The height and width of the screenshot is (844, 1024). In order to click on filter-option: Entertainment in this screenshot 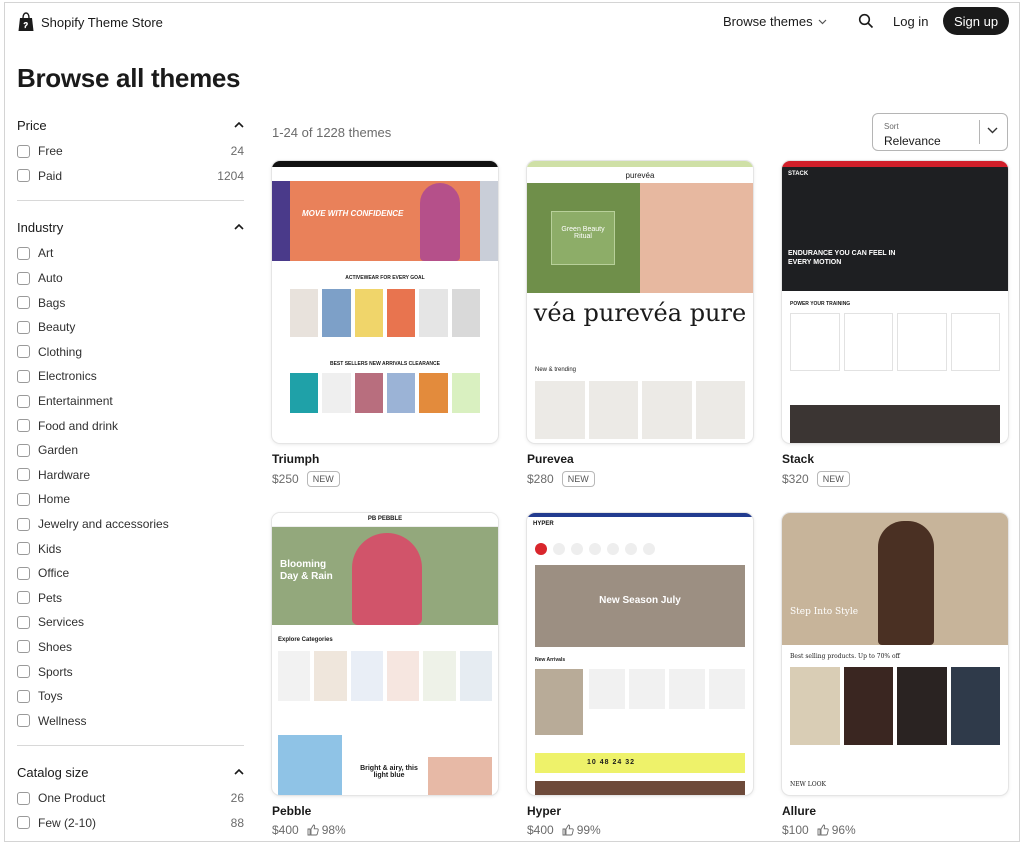, I will do `click(130, 401)`.